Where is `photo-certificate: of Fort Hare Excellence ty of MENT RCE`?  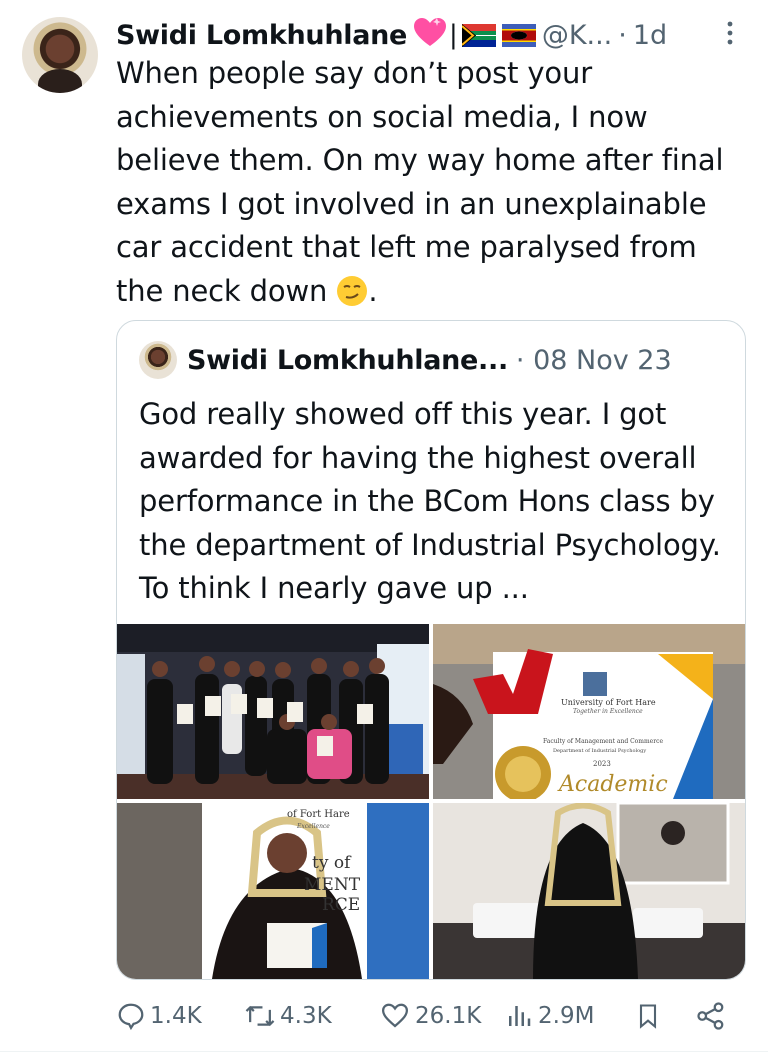 photo-certificate: of Fort Hare Excellence ty of MENT RCE is located at coordinates (273, 891).